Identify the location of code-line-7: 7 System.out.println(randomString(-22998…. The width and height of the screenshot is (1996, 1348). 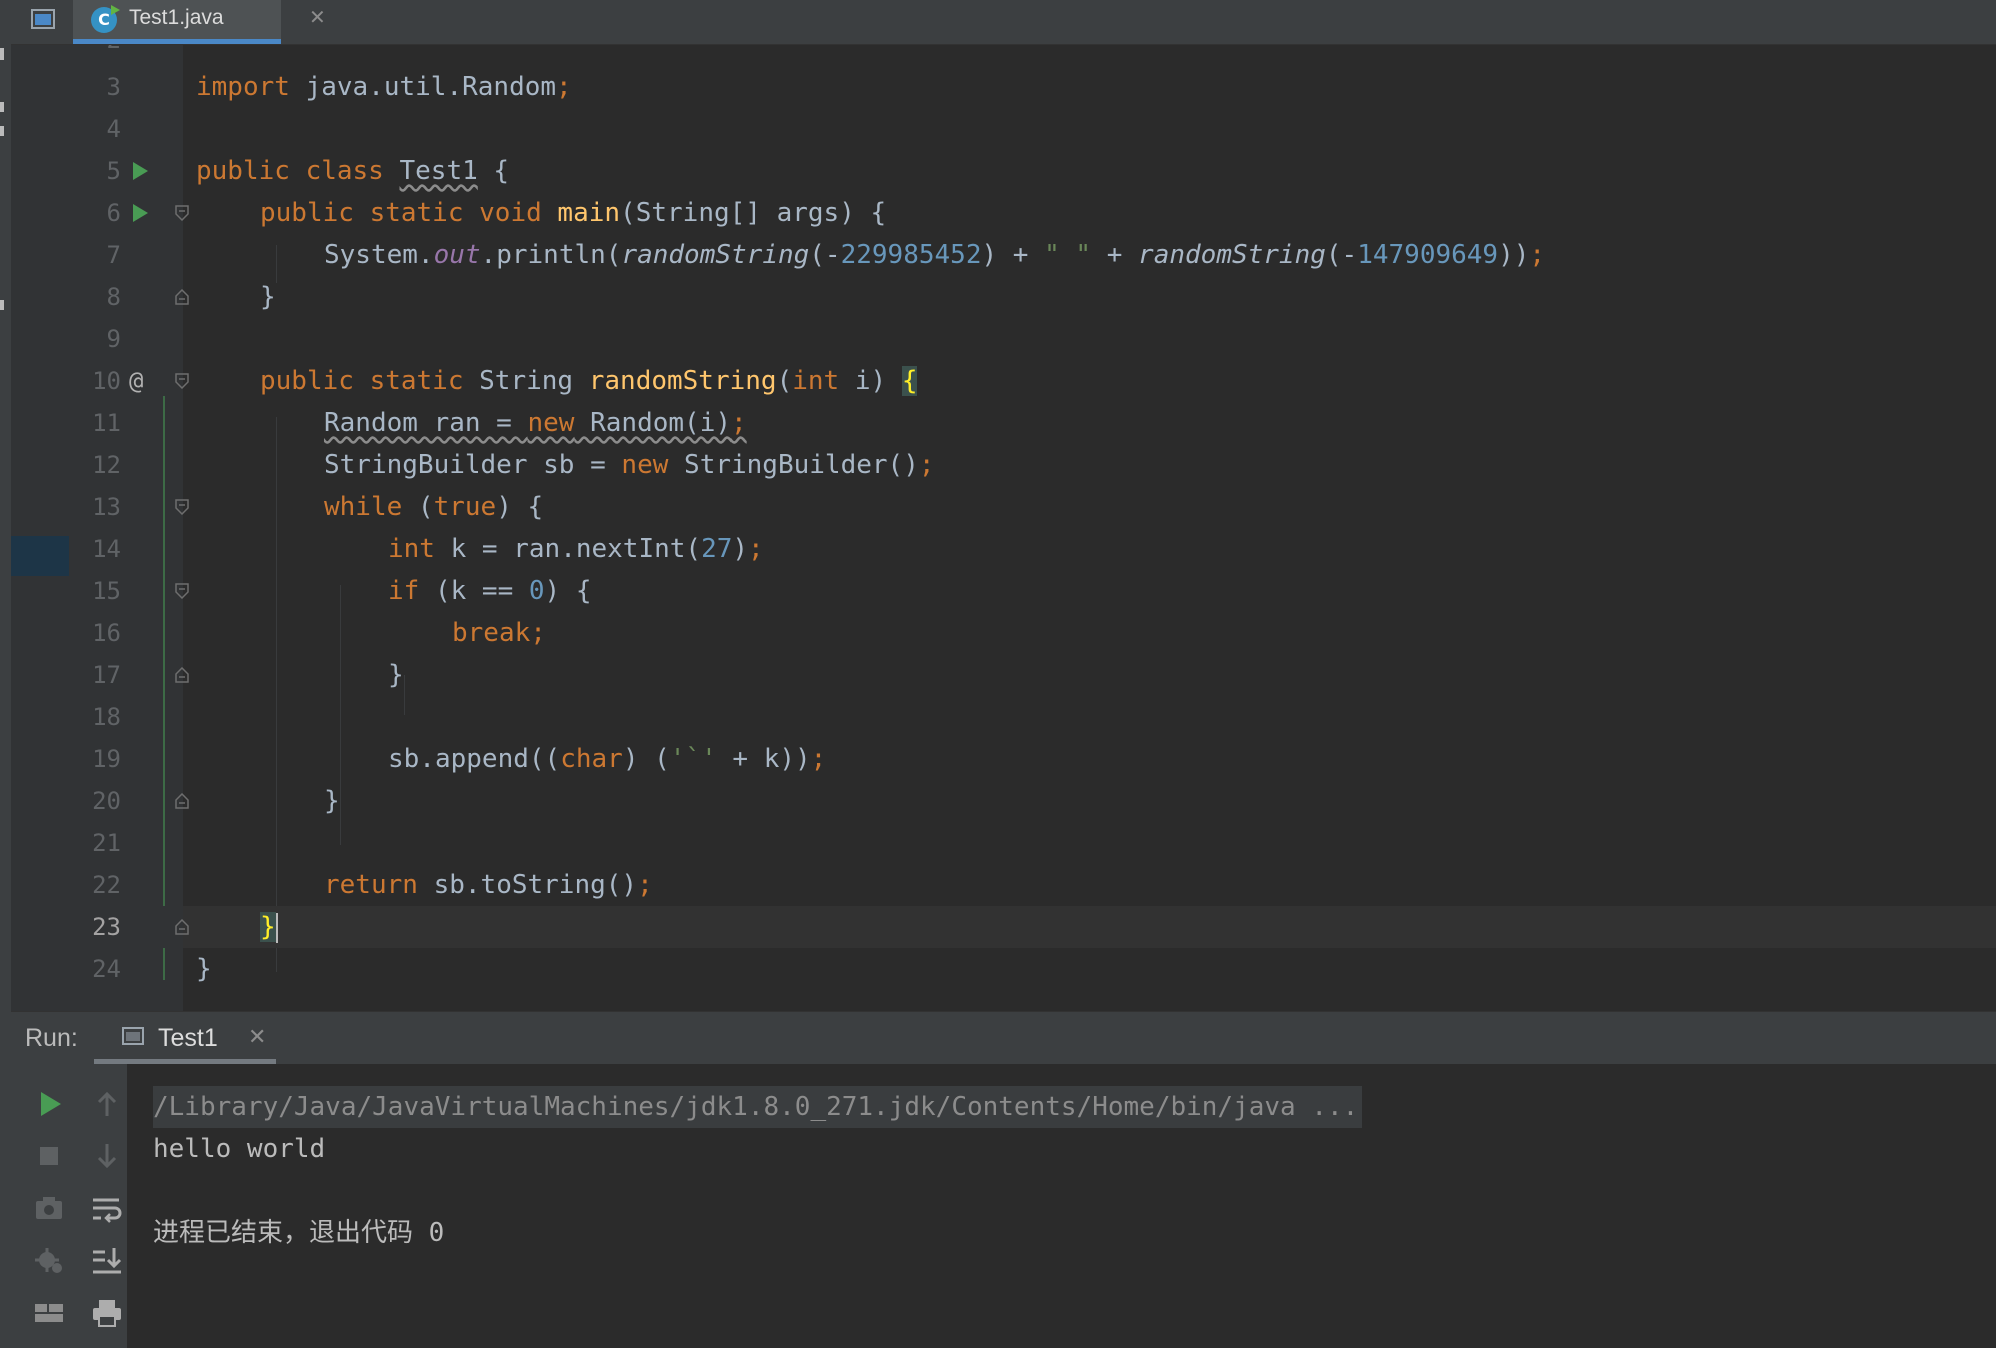
(1003, 255).